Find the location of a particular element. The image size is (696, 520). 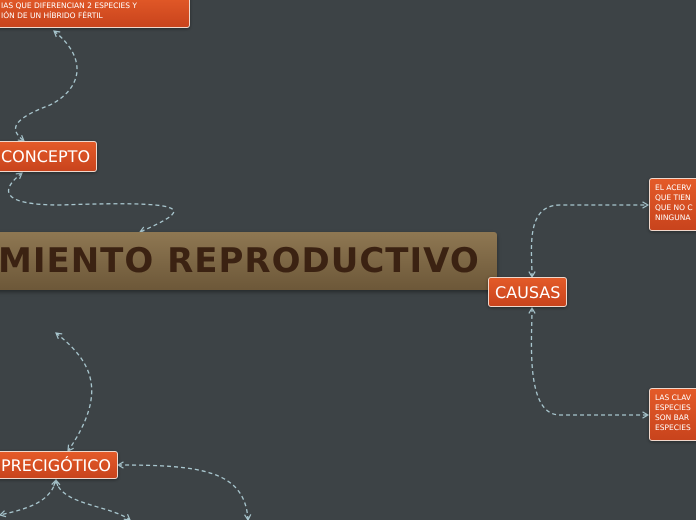

topic-node: PRECIGÓTICO is located at coordinates (59, 465).